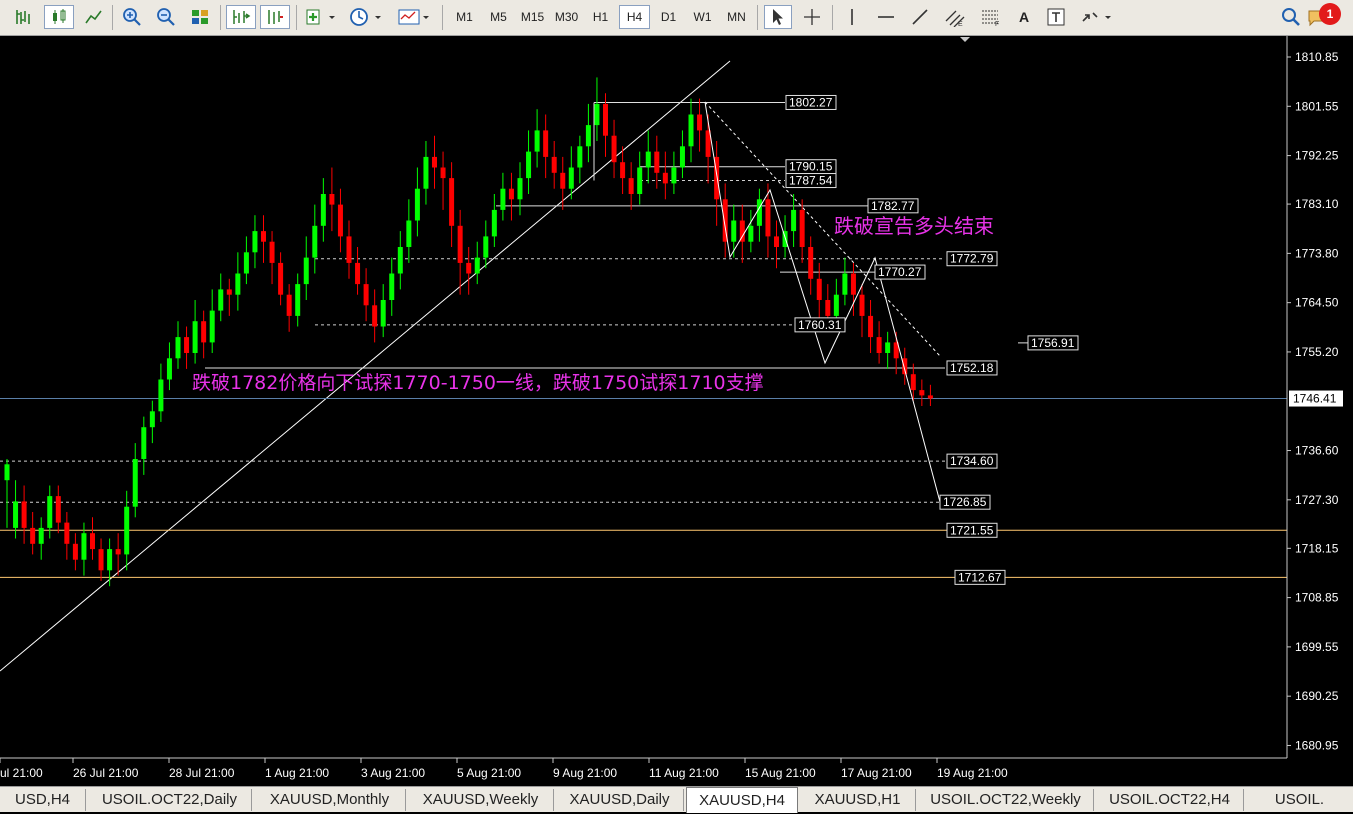 The image size is (1353, 814). Describe the element at coordinates (900, 272) in the screenshot. I see `level-label-text: 1770.27` at that location.